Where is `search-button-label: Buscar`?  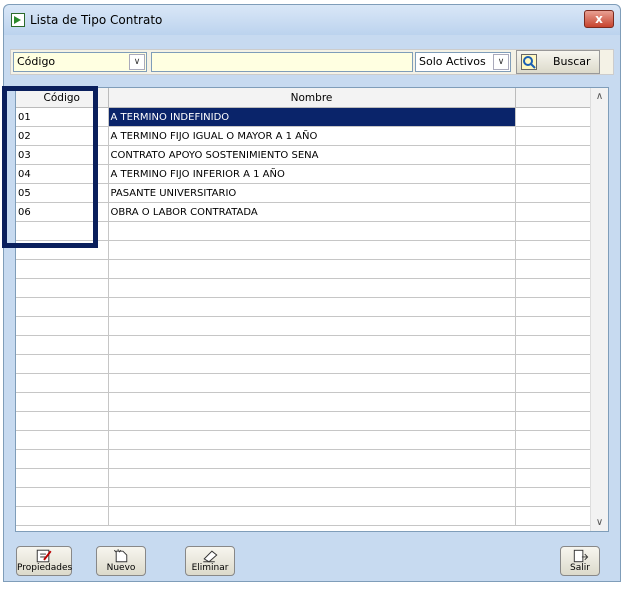 search-button-label: Buscar is located at coordinates (572, 61).